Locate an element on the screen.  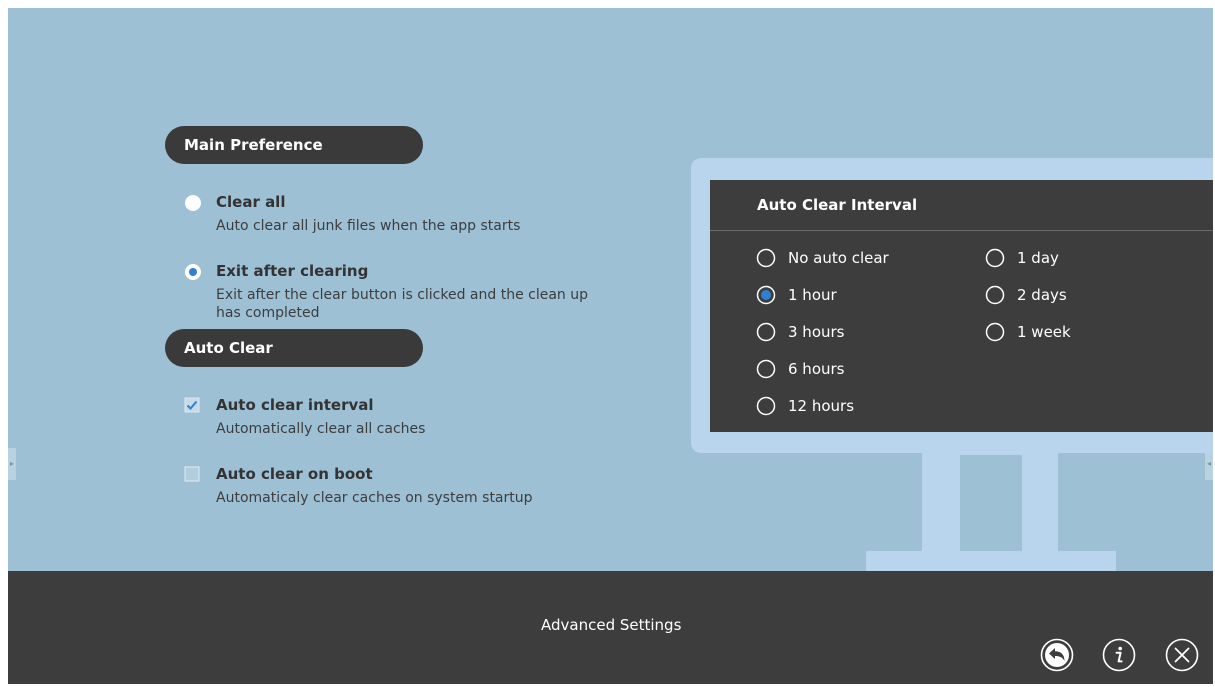
interval-option-no-auto-clear: No auto clear is located at coordinates (822, 258).